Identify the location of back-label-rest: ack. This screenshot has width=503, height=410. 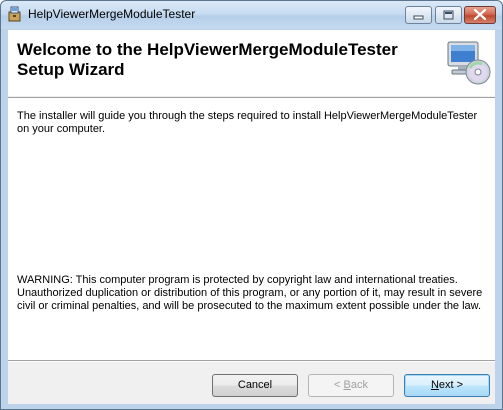
(359, 385).